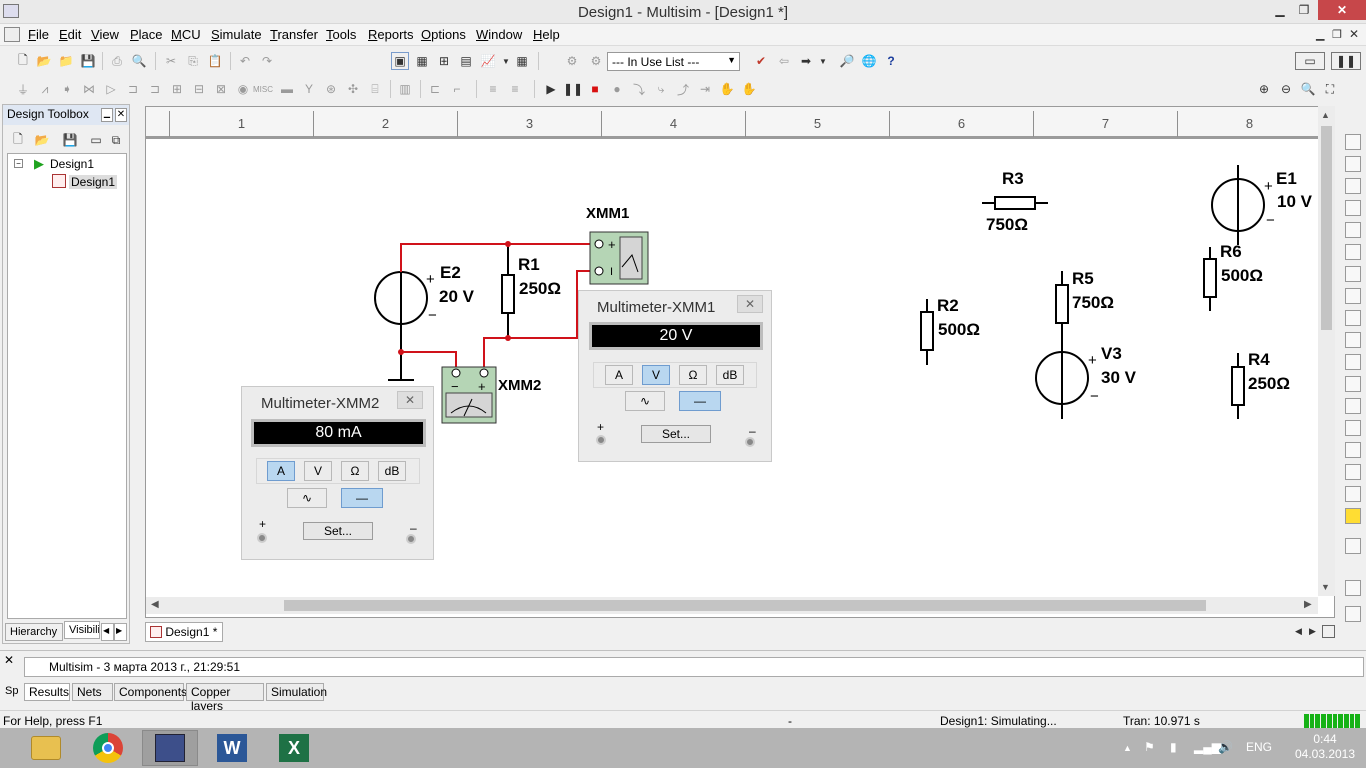 The width and height of the screenshot is (1366, 768). I want to click on zoom-area-icon: 🔍, so click(1308, 89).